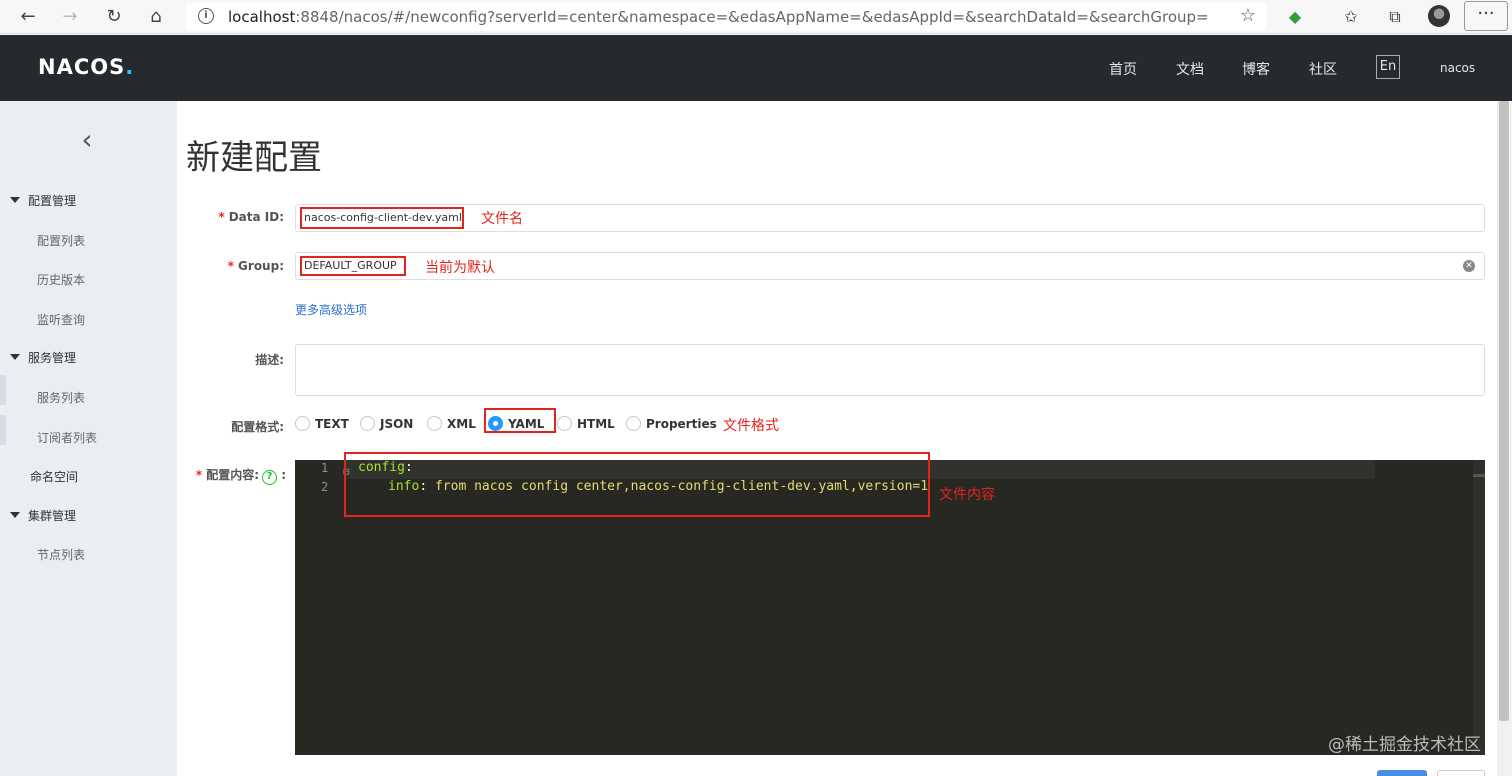 This screenshot has height=776, width=1512. Describe the element at coordinates (54, 476) in the screenshot. I see `sidebar-item-namespace: 命名空间` at that location.